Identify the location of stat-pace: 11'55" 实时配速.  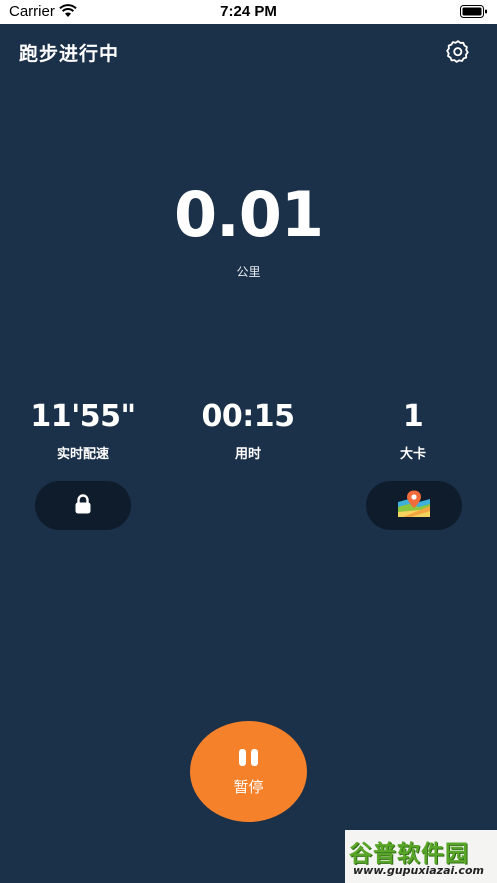
(83, 430).